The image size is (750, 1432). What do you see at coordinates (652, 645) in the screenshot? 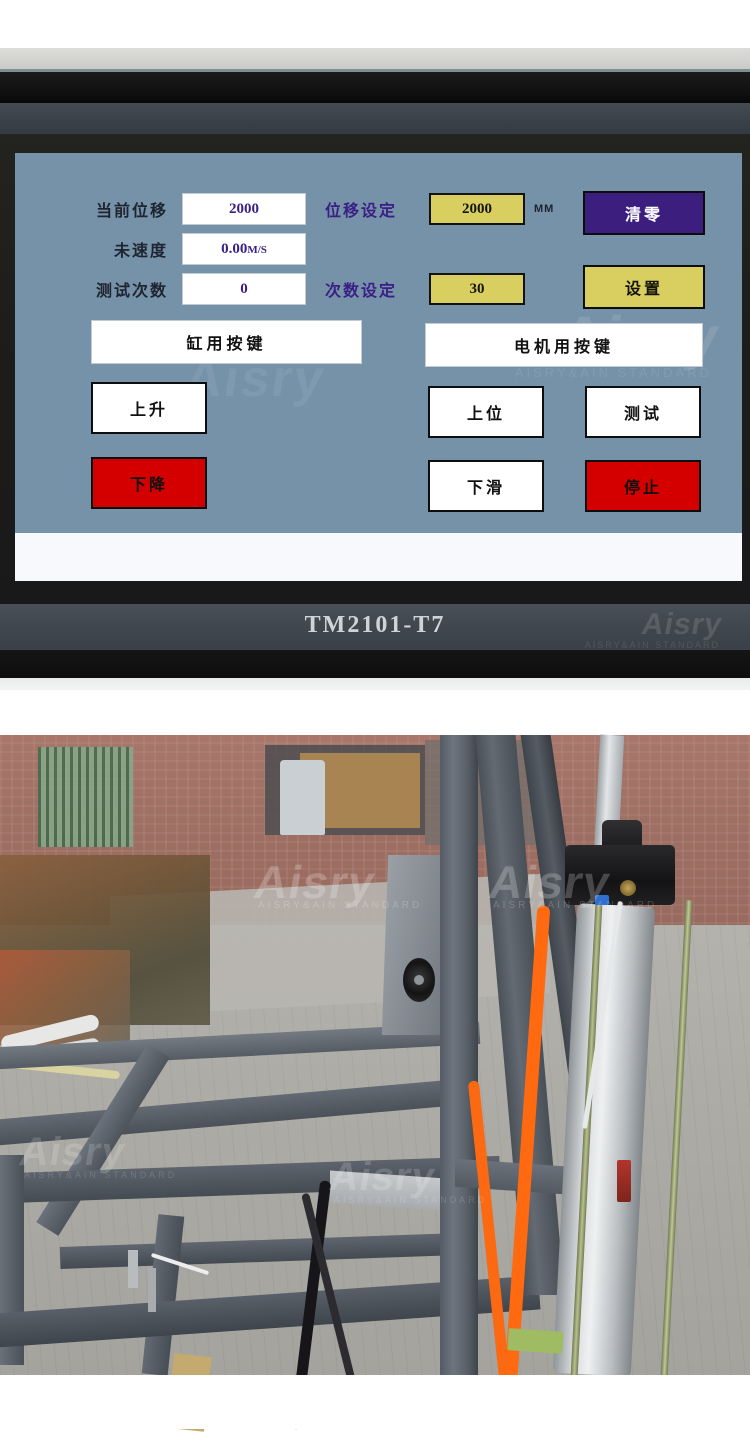
I see `brand-logo-watermark-sub: AISRY&AIN STANDARD` at bounding box center [652, 645].